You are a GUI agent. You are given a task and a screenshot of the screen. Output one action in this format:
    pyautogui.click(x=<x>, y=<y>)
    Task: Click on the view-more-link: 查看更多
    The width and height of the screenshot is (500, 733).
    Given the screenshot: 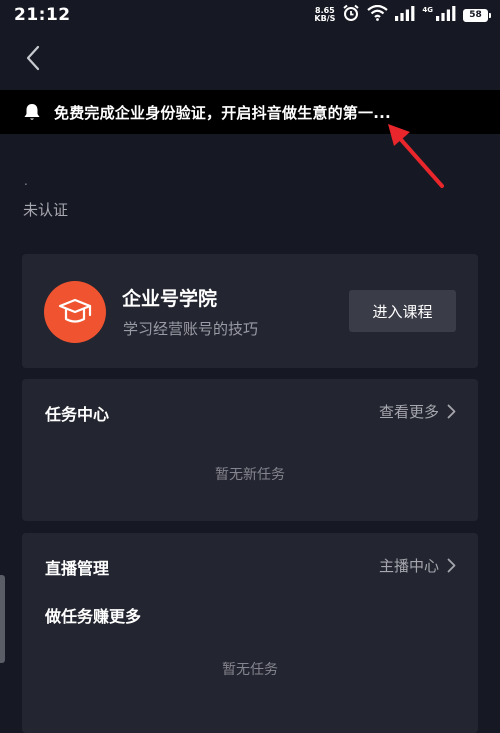 What is the action you would take?
    pyautogui.click(x=417, y=411)
    